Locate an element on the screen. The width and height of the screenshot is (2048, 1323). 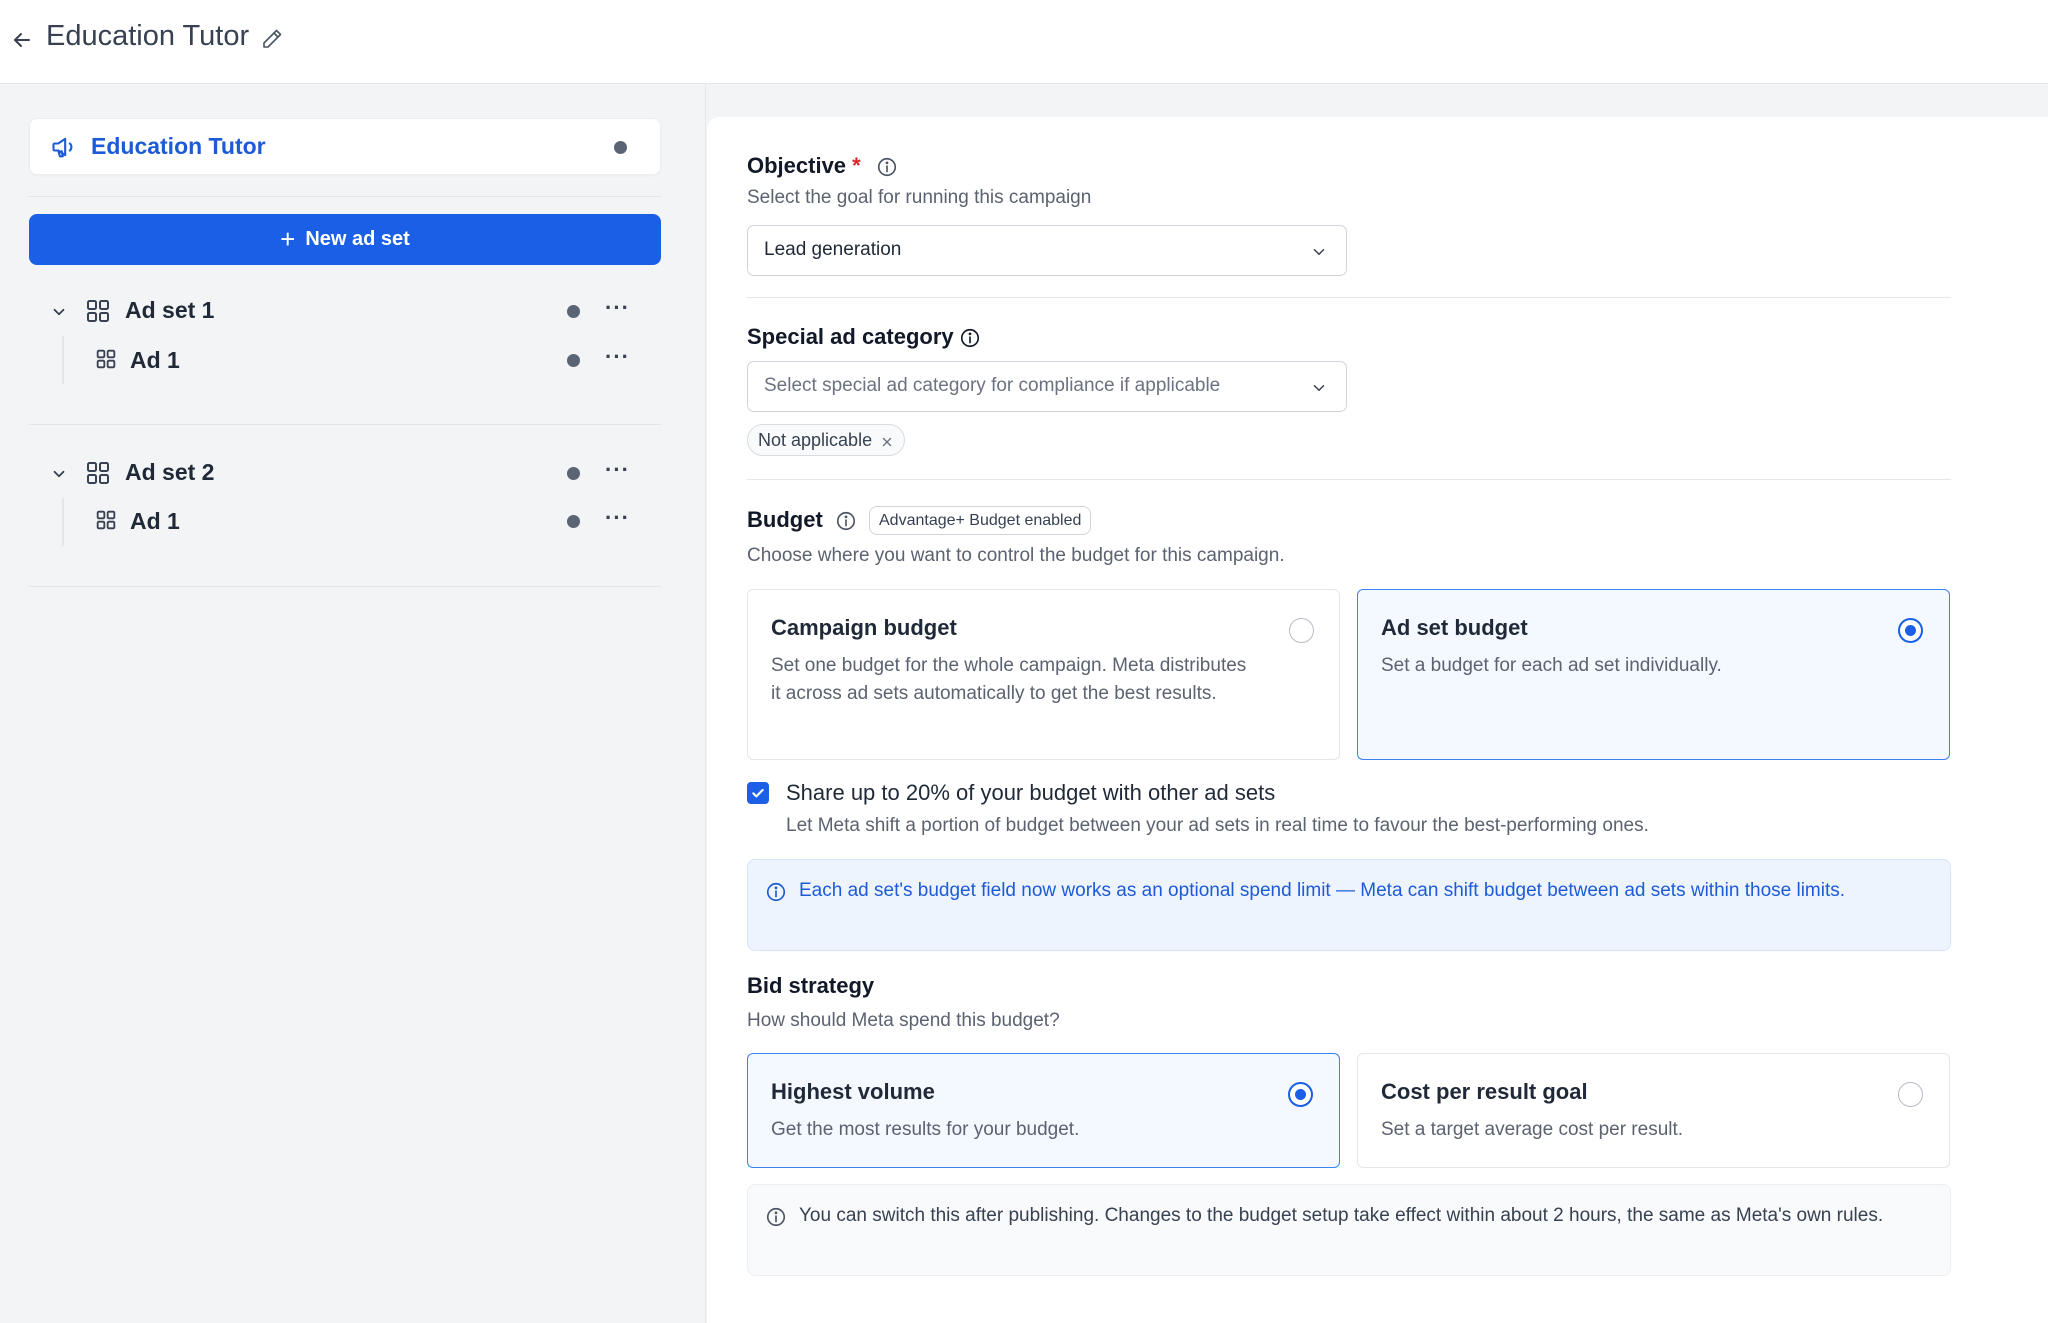
campaign-budget-radio is located at coordinates (1301, 630).